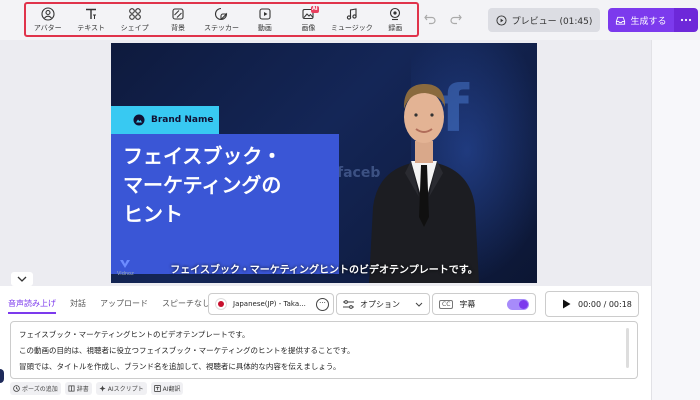 This screenshot has height=400, width=700. What do you see at coordinates (605, 304) in the screenshot?
I see `playback-time: 00:00 / 00:18` at bounding box center [605, 304].